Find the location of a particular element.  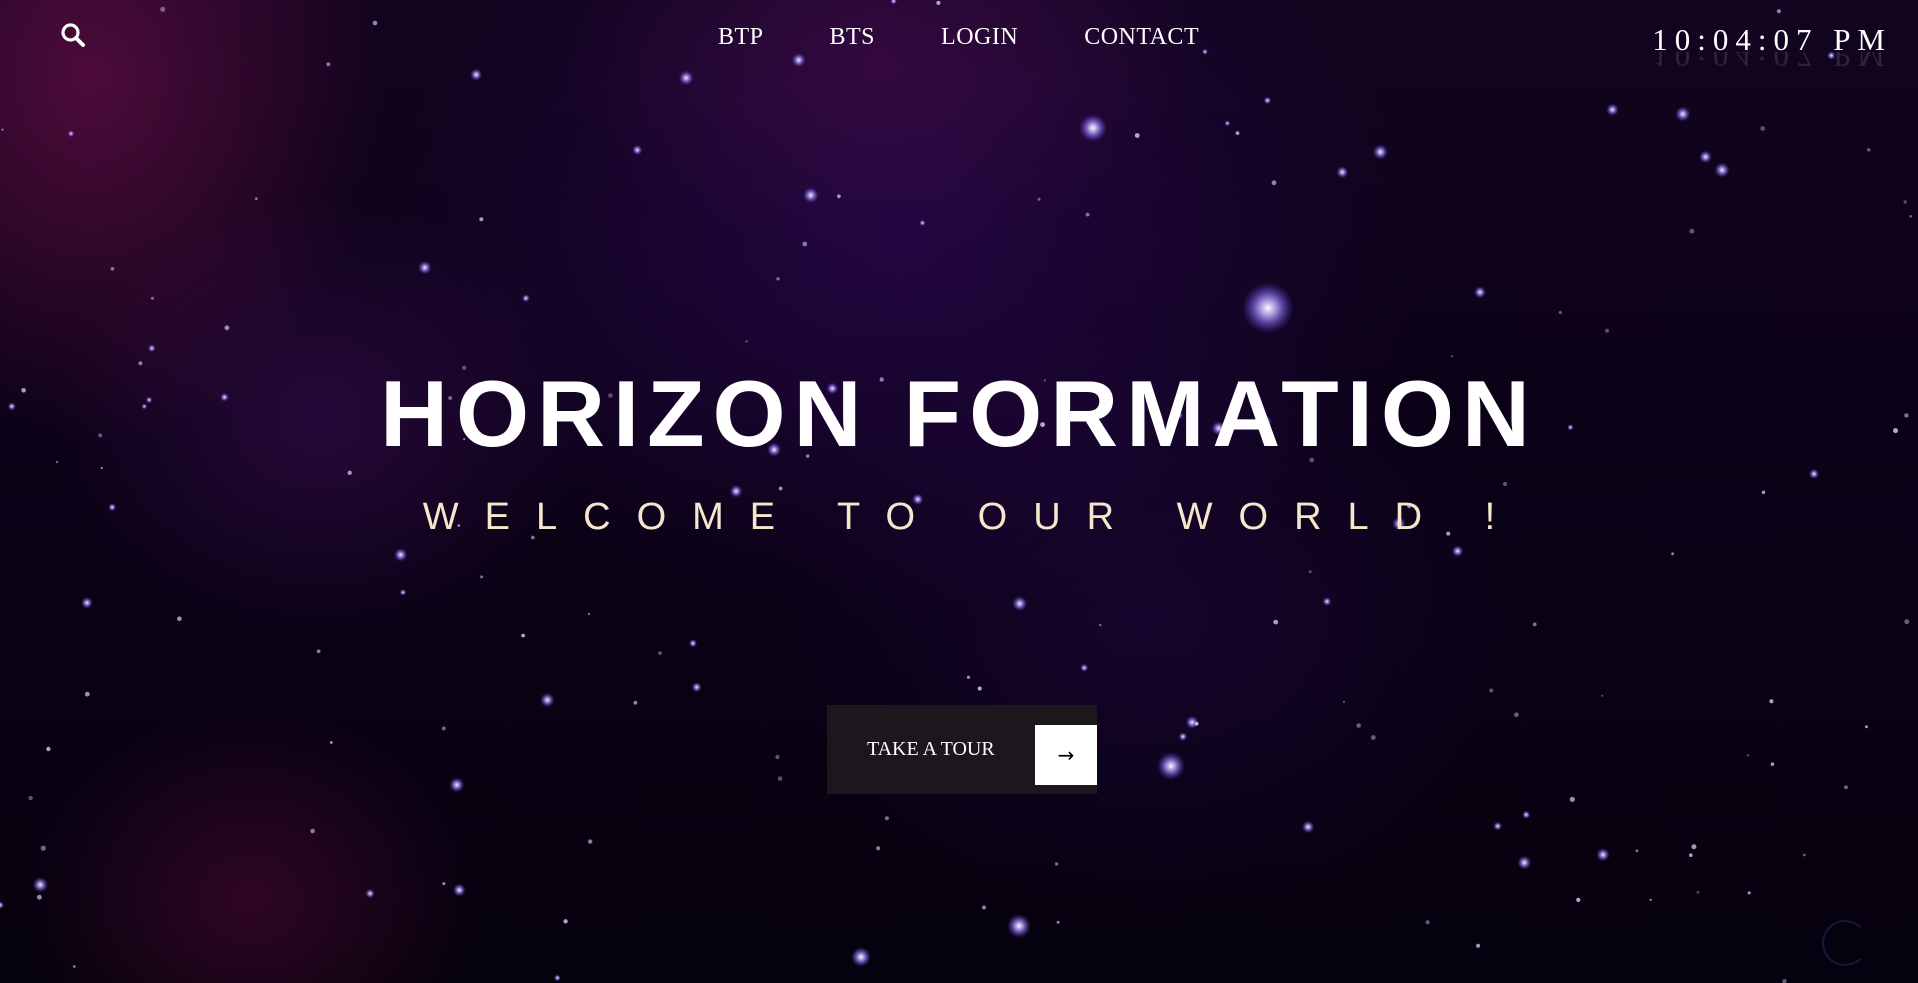

nav-link-bts: BTS is located at coordinates (853, 37).